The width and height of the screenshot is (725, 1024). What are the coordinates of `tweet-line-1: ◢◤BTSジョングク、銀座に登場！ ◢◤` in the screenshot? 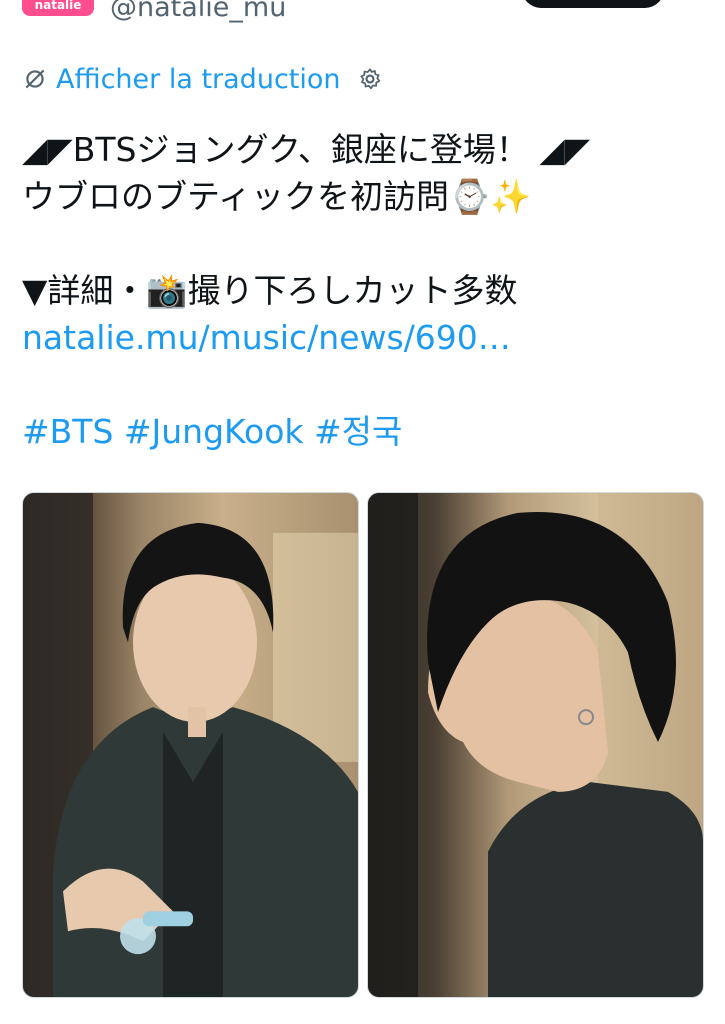 It's located at (306, 149).